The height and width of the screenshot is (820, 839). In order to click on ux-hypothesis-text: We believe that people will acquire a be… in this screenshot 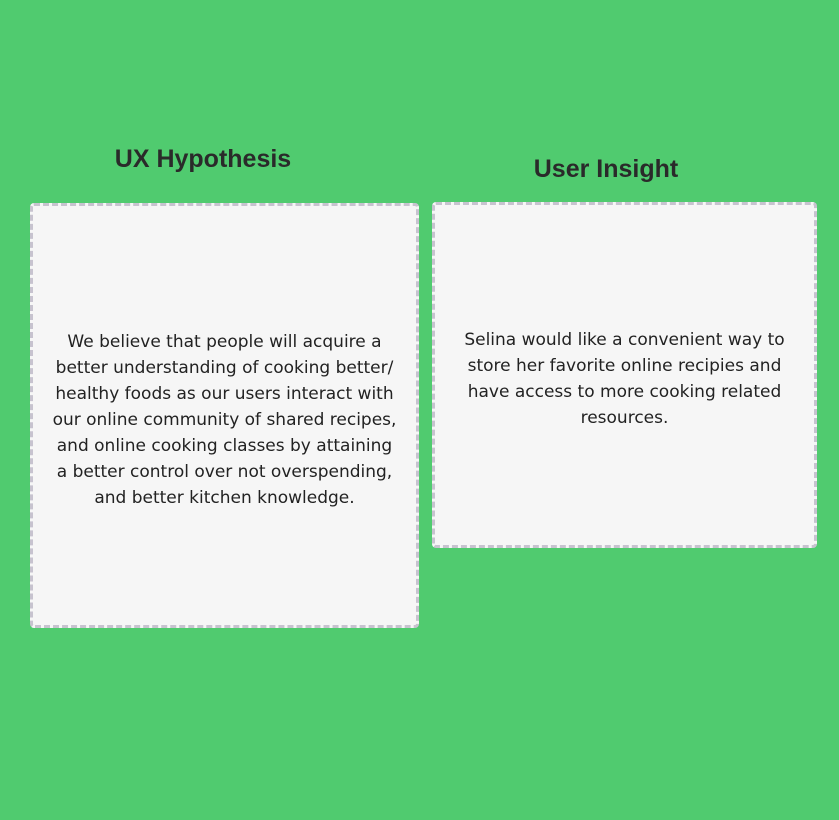, I will do `click(224, 419)`.